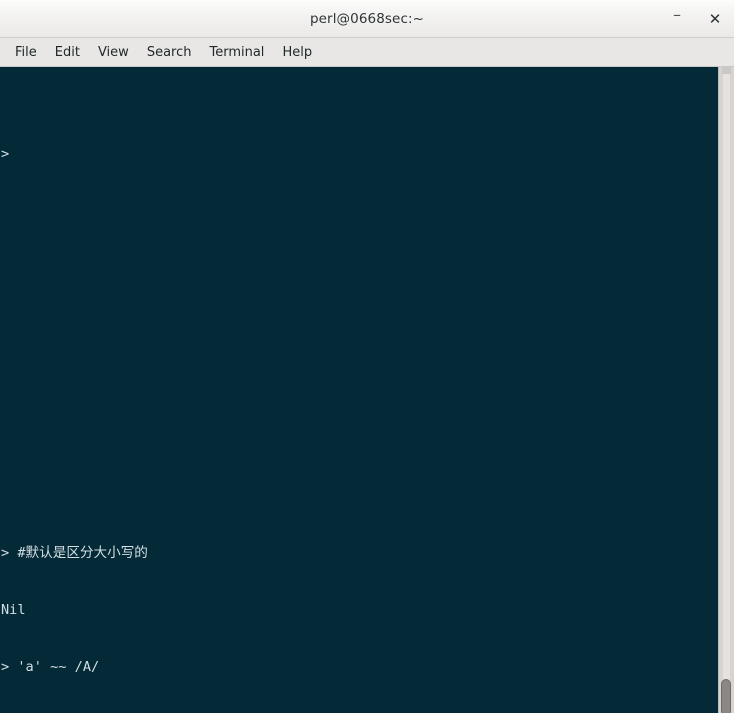 The height and width of the screenshot is (713, 734). Describe the element at coordinates (169, 52) in the screenshot. I see `menu-item-search: Search` at that location.